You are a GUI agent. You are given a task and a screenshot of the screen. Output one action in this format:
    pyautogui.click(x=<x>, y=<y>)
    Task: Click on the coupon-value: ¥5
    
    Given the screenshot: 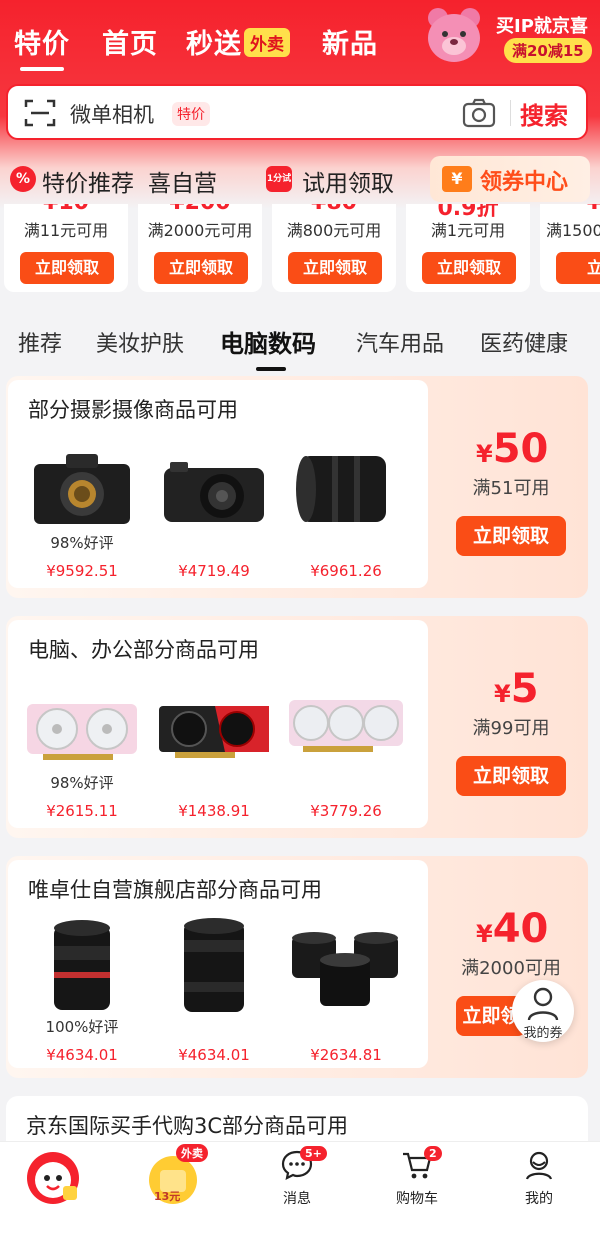 What is the action you would take?
    pyautogui.click(x=516, y=689)
    